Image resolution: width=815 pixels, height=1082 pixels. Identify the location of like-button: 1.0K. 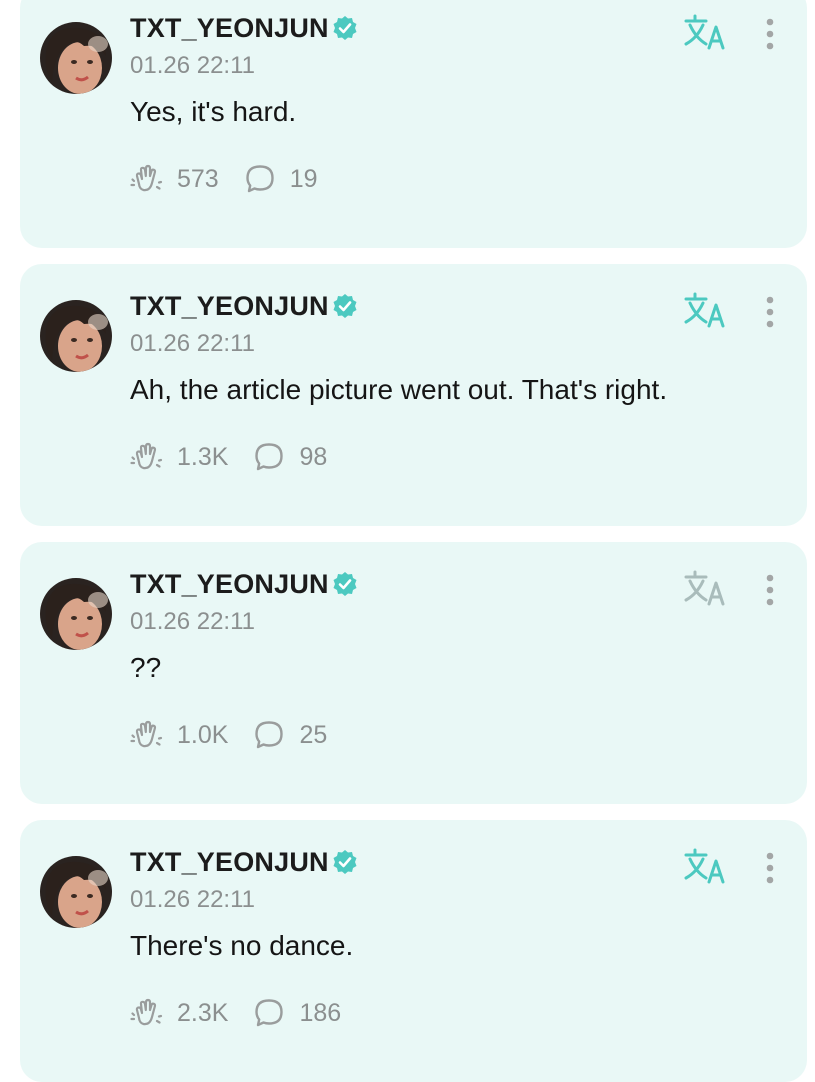
(179, 735).